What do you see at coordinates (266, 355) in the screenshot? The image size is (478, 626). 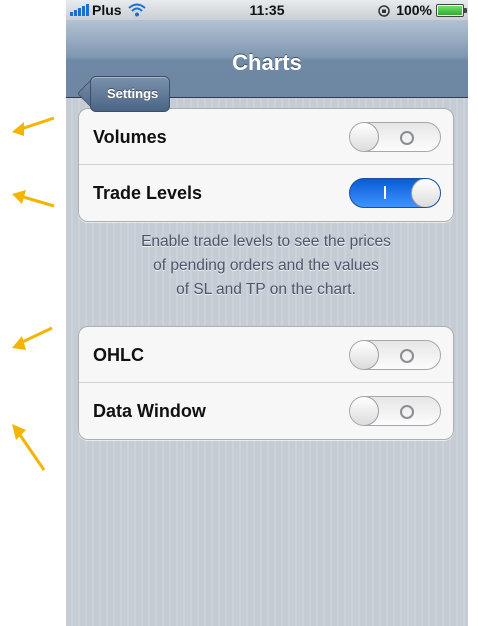 I see `setting-row-ohlc: OHLC` at bounding box center [266, 355].